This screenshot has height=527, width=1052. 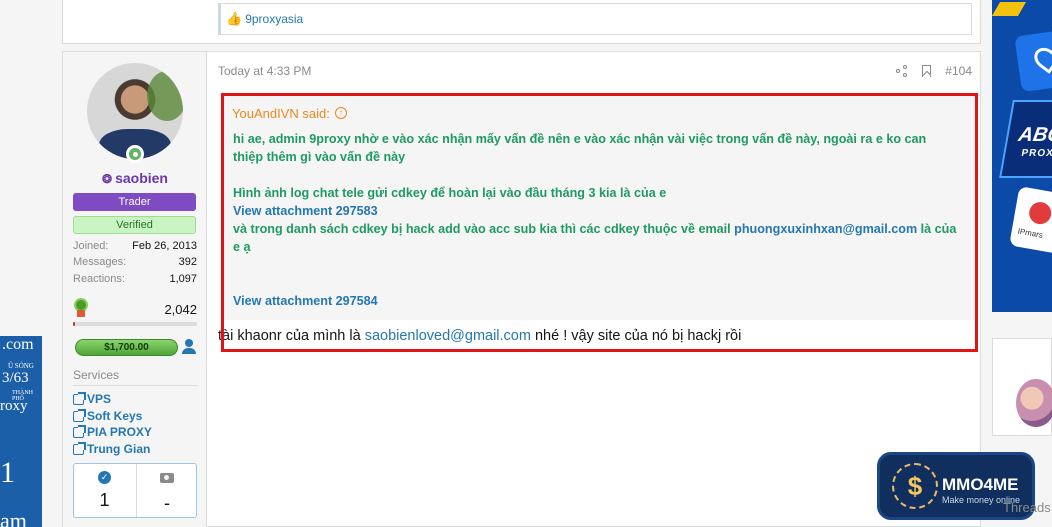 What do you see at coordinates (1009, 9) in the screenshot?
I see `star-shape` at bounding box center [1009, 9].